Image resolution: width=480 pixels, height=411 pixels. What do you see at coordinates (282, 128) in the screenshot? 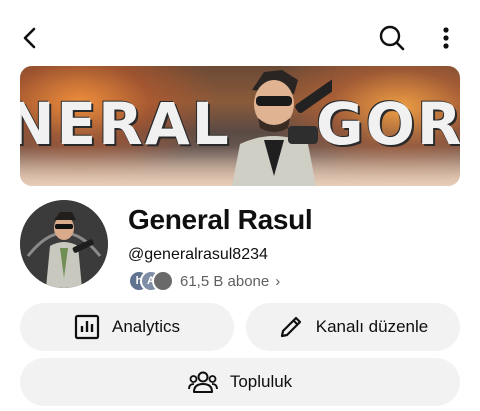
I see `banner-character-illustration` at bounding box center [282, 128].